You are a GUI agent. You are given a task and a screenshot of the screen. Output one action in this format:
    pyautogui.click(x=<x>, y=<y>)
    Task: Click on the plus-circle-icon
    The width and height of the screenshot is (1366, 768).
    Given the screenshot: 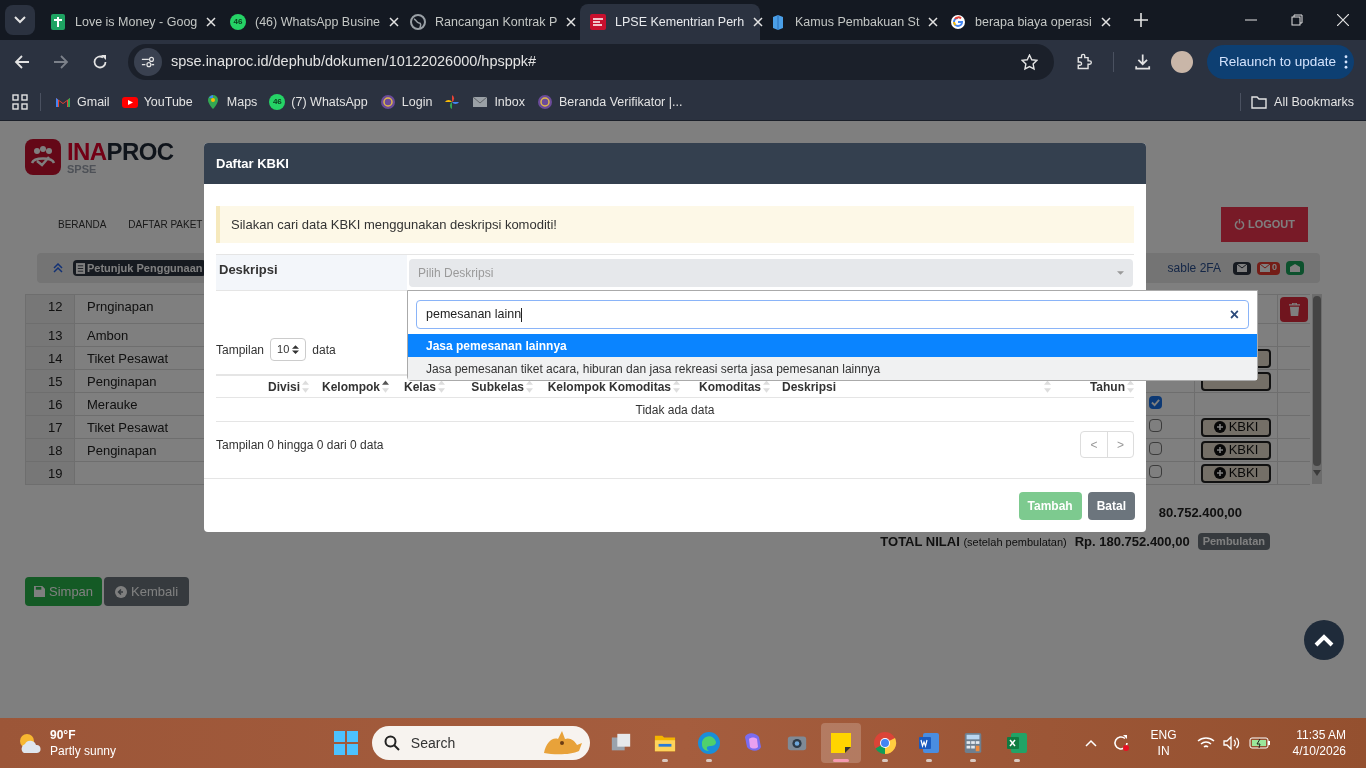 What is the action you would take?
    pyautogui.click(x=1219, y=450)
    